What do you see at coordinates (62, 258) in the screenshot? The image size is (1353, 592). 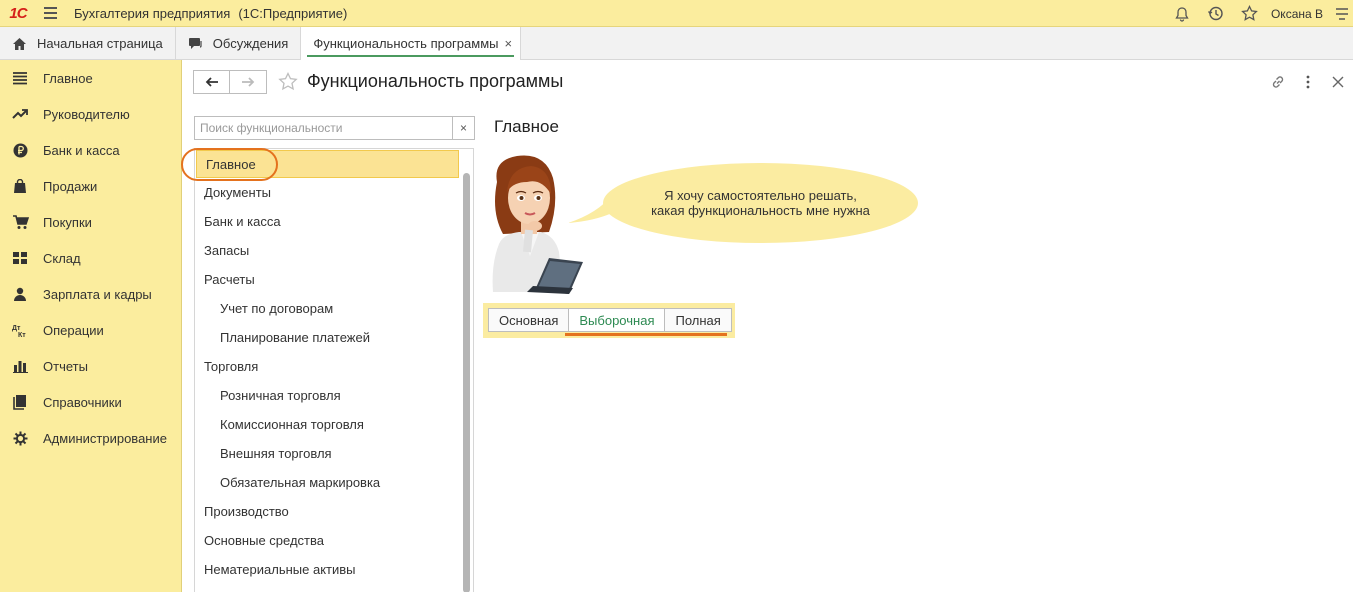 I see `sidebar-item-label: Склад` at bounding box center [62, 258].